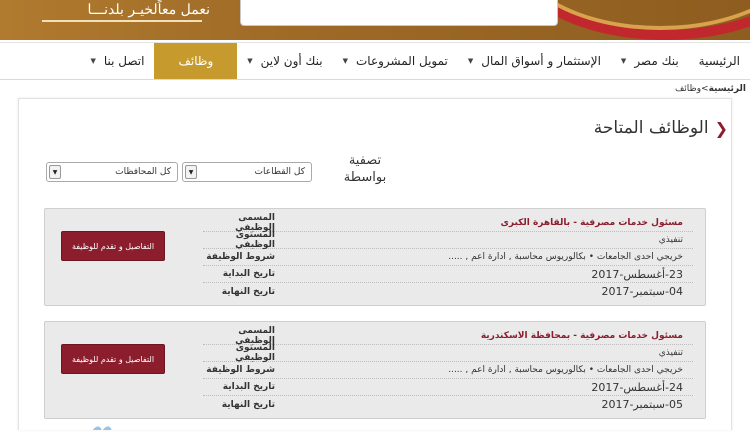  I want to click on page-title: ❮ الوظائف المتاحة, so click(661, 128).